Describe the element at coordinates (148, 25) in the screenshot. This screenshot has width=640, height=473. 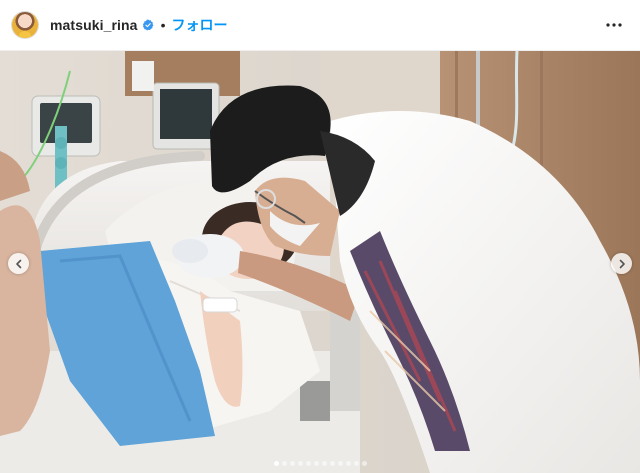
I see `verified-badge-icon` at that location.